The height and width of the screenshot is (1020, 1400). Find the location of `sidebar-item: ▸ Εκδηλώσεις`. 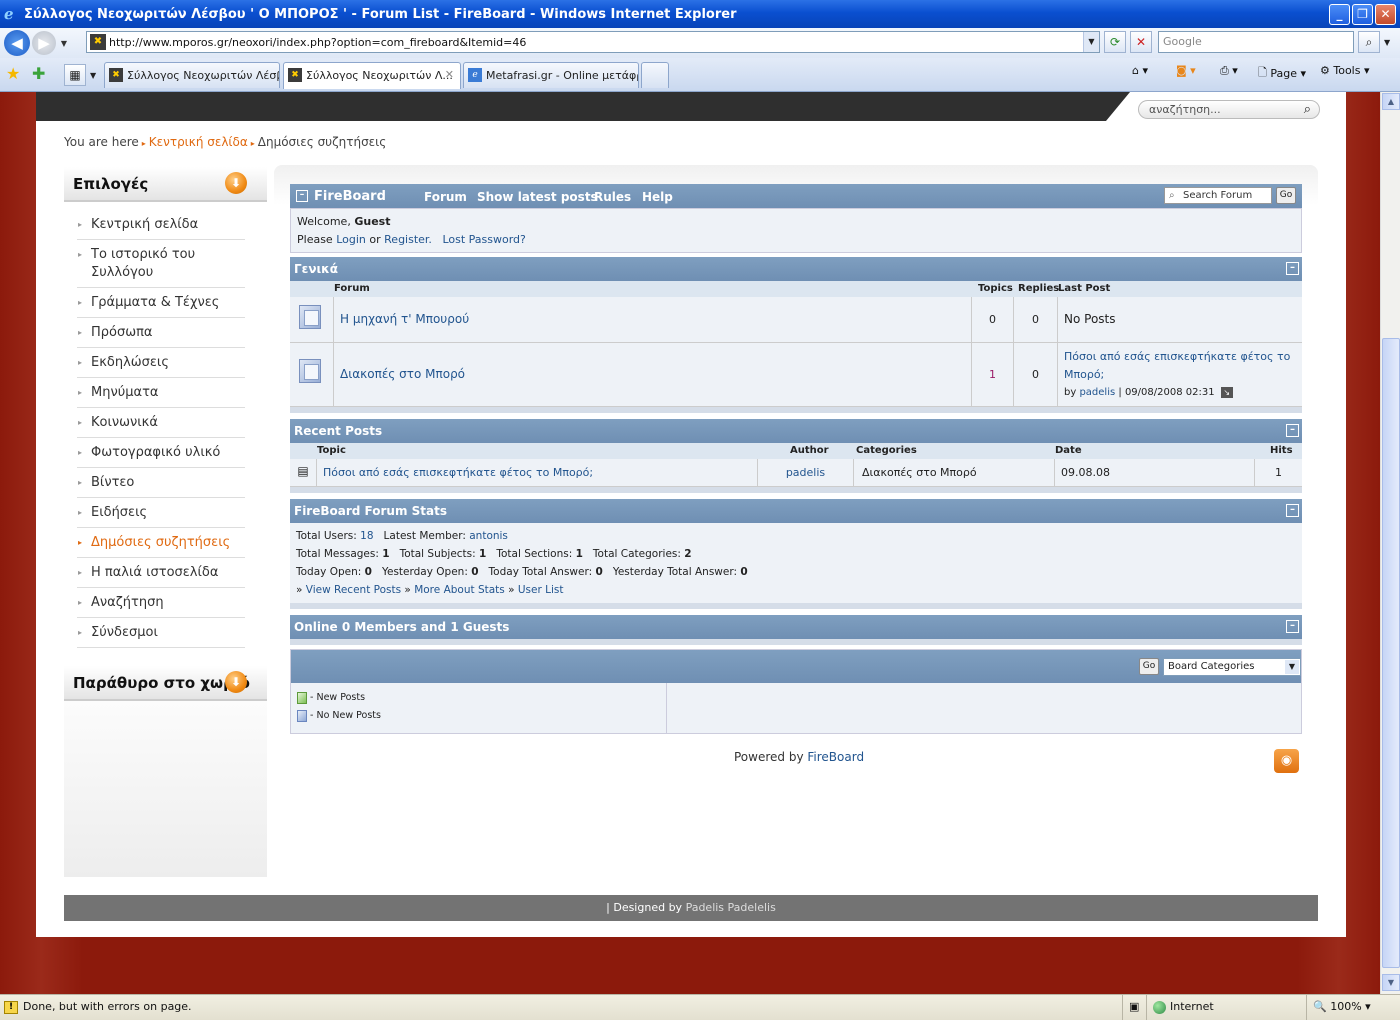

sidebar-item: ▸ Εκδηλώσεις is located at coordinates (161, 363).